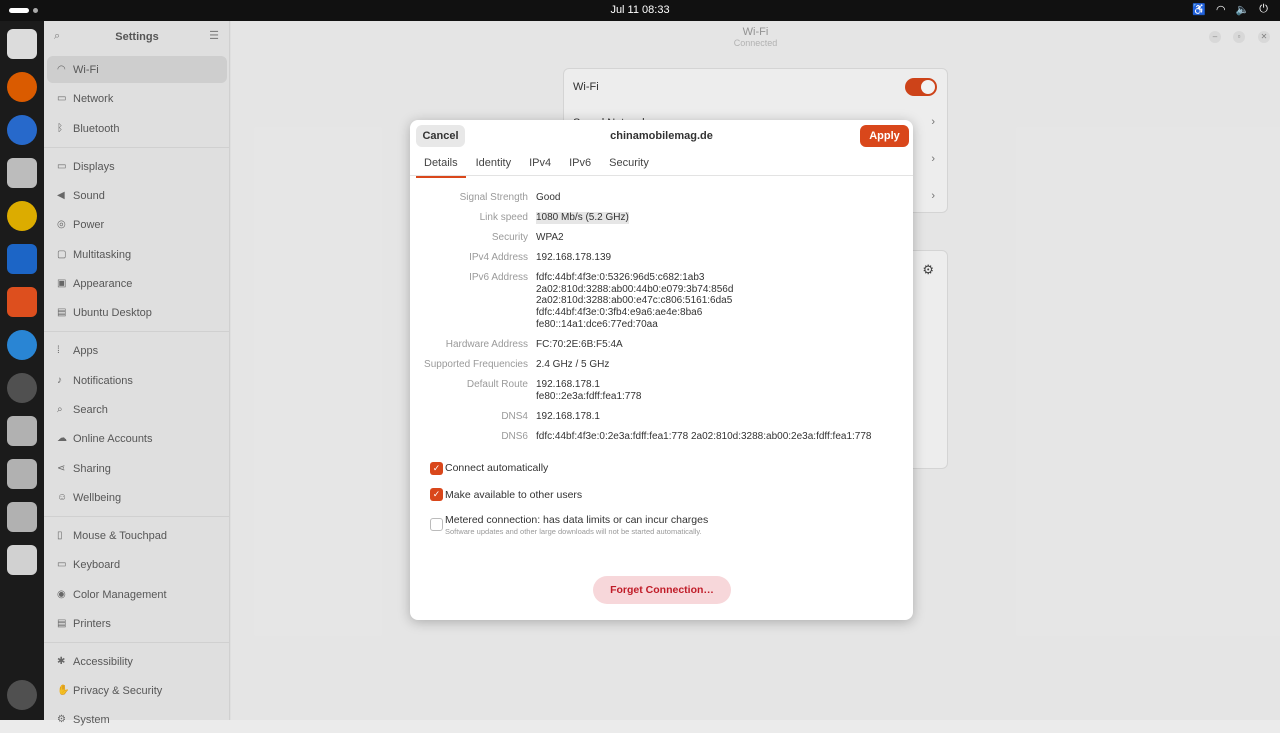  What do you see at coordinates (509, 237) in the screenshot?
I see `detail-label: Security` at bounding box center [509, 237].